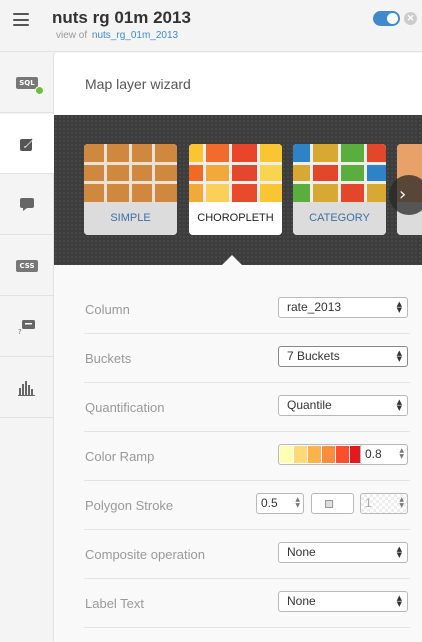 This screenshot has height=642, width=422. What do you see at coordinates (280, 503) in the screenshot?
I see `stroke-width-stepper: 0.5 ▲ ▼` at bounding box center [280, 503].